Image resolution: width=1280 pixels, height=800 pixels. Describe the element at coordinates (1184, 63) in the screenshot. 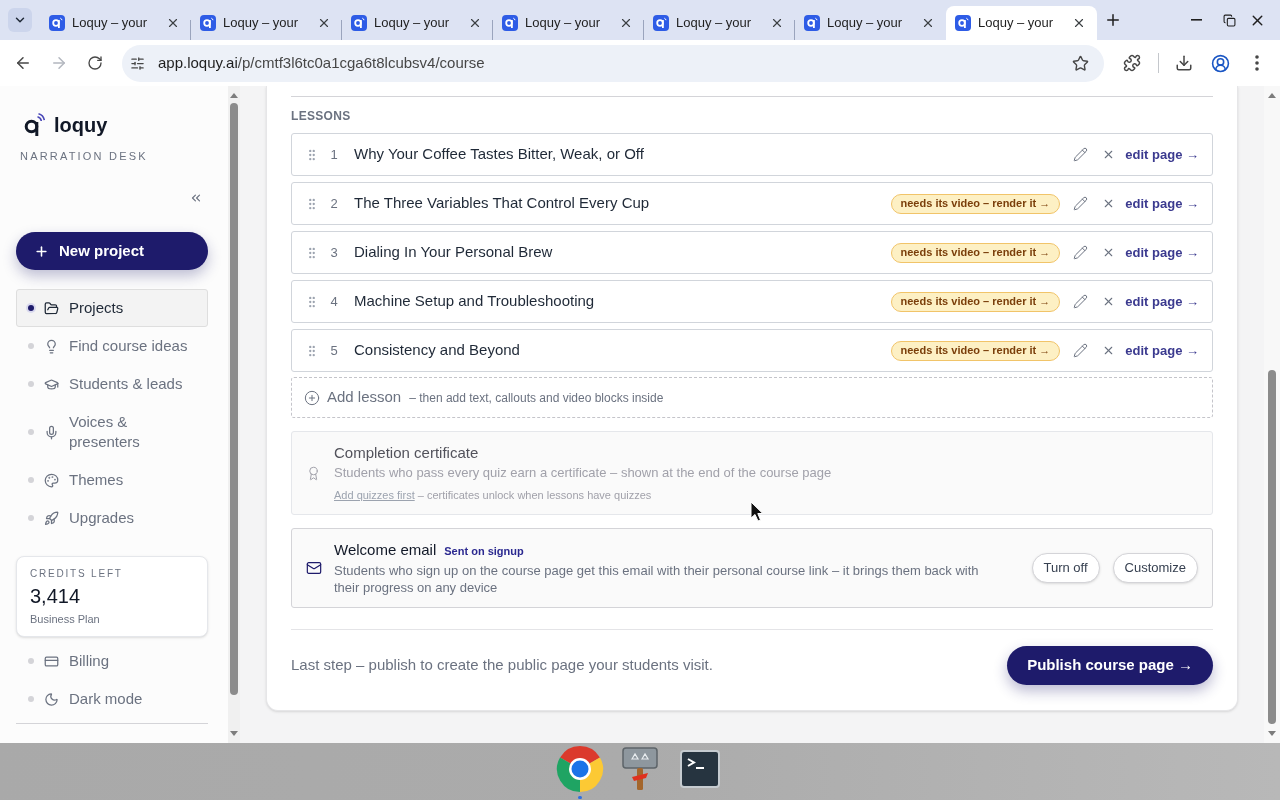

I see `download-icon` at that location.